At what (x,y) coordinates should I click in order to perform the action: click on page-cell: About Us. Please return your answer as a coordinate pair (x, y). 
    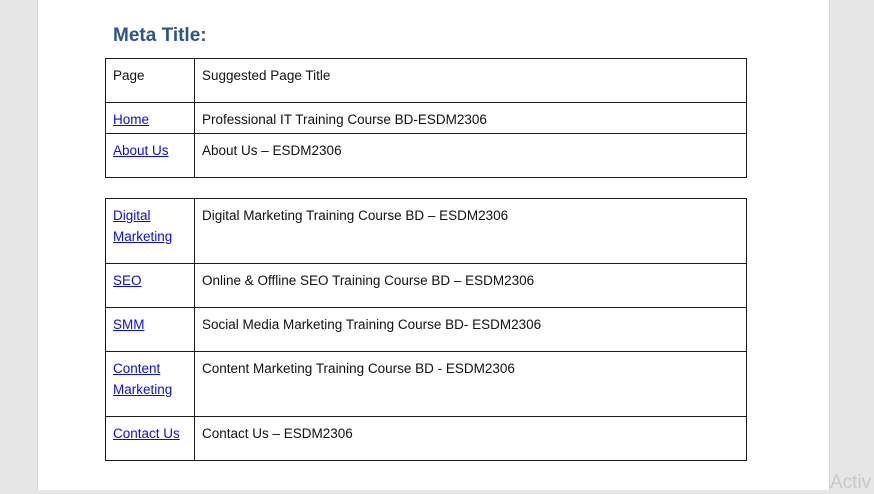
    Looking at the image, I should click on (150, 155).